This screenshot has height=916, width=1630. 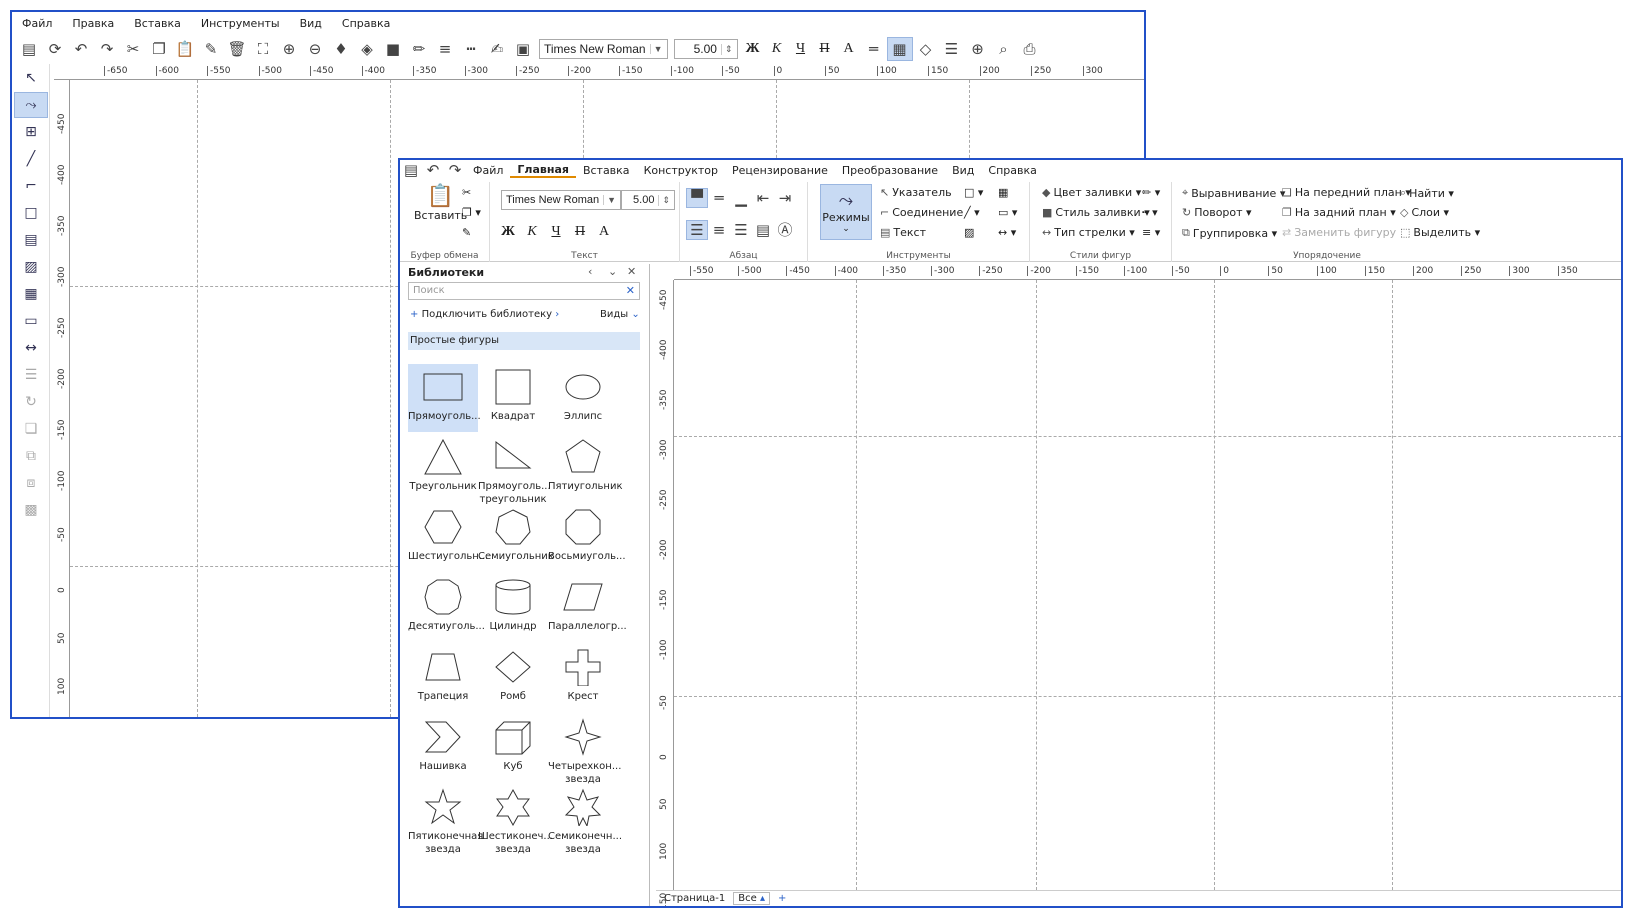 What do you see at coordinates (508, 232) in the screenshot?
I see `bold-button: Ж` at bounding box center [508, 232].